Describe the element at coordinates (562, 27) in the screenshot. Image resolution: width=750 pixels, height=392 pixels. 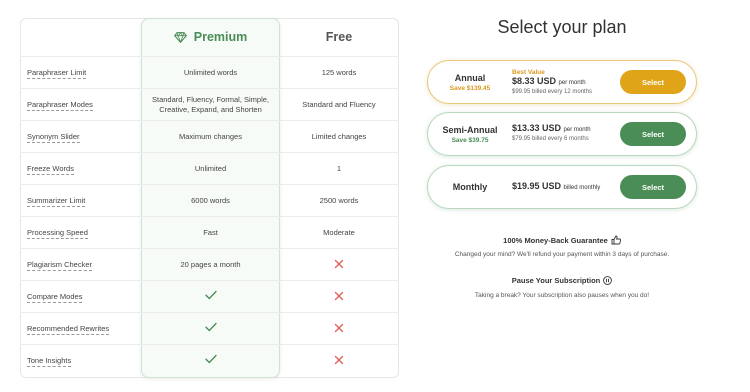
I see `plan-title: Select your plan` at that location.